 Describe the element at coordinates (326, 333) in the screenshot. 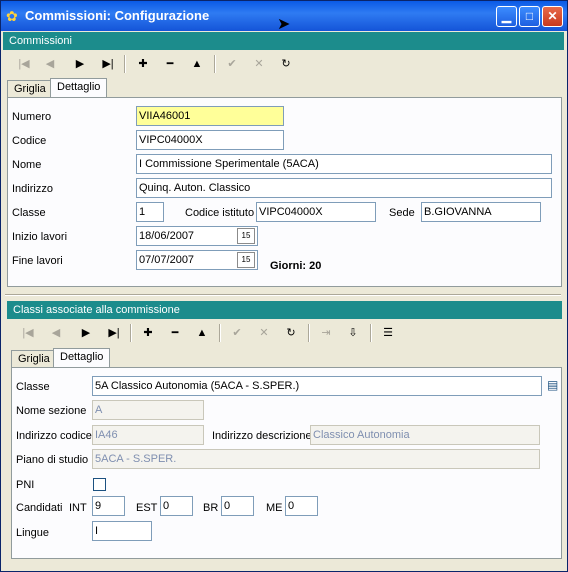

I see `import-button: ⇥` at that location.